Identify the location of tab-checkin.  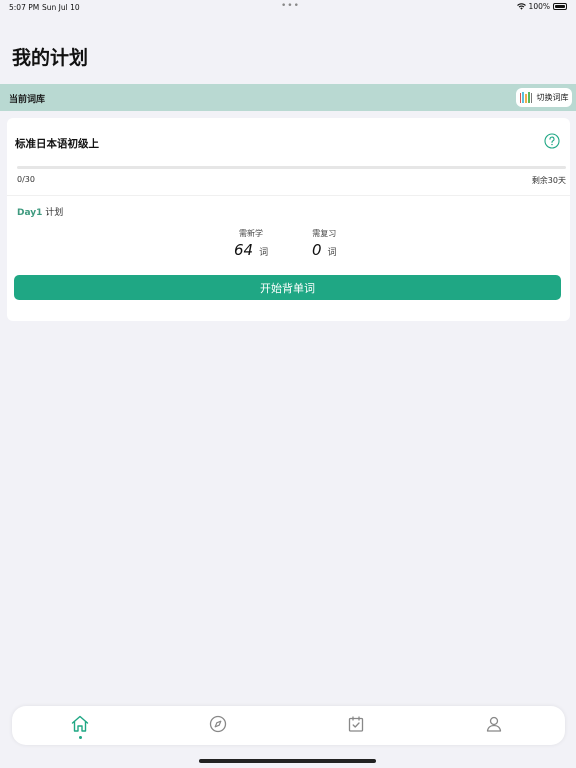
(357, 725).